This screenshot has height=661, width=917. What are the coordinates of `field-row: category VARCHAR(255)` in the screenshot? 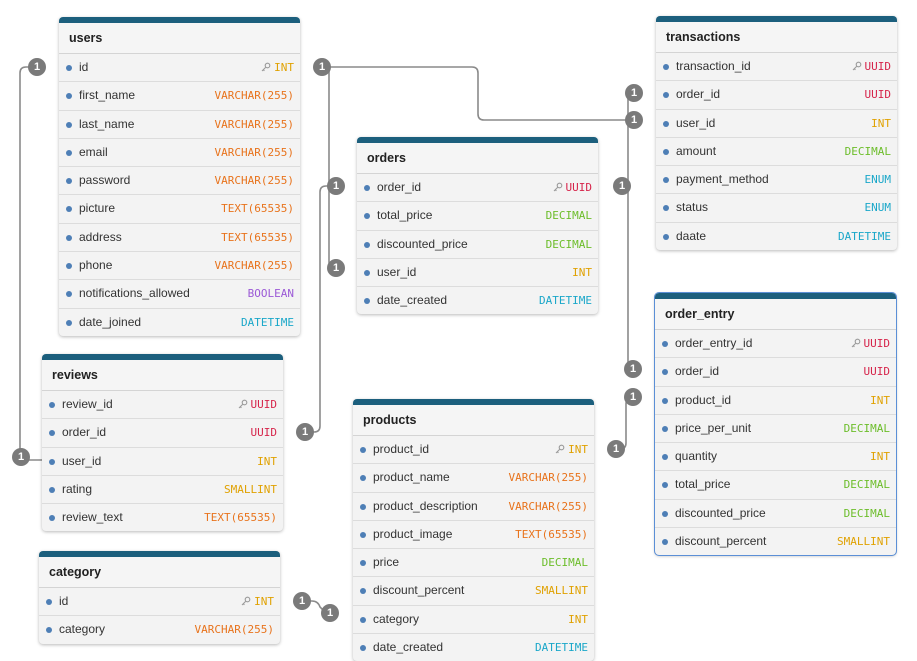 It's located at (159, 629).